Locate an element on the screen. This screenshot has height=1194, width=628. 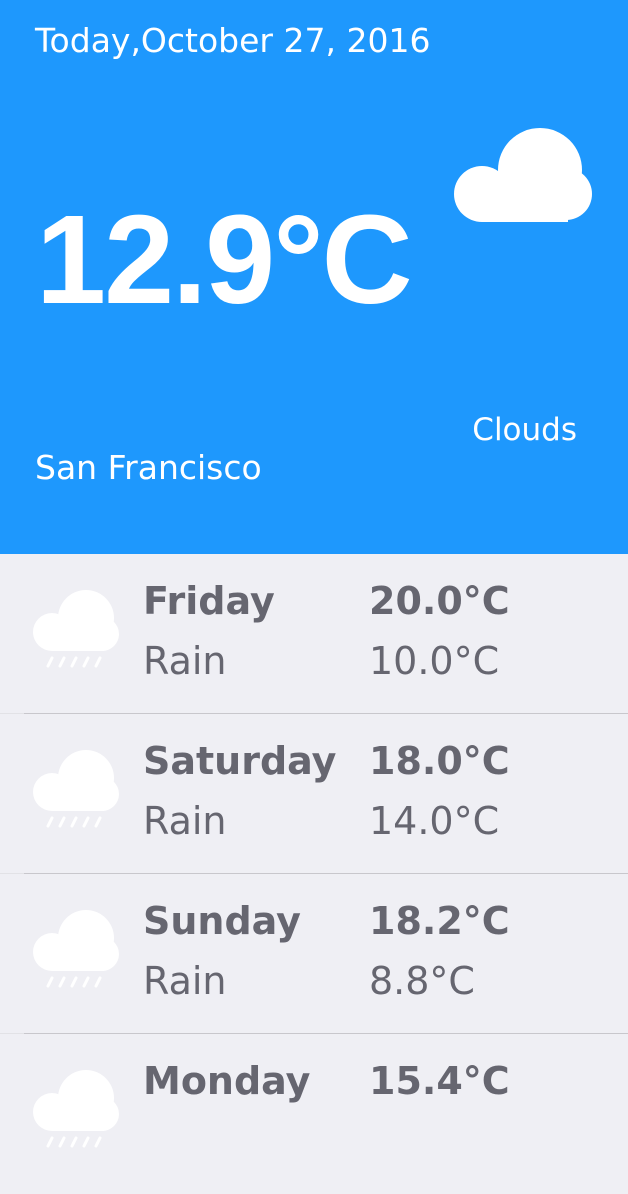
forecast-row: Friday Rain 20.0°C 10.0°C is located at coordinates (314, 634).